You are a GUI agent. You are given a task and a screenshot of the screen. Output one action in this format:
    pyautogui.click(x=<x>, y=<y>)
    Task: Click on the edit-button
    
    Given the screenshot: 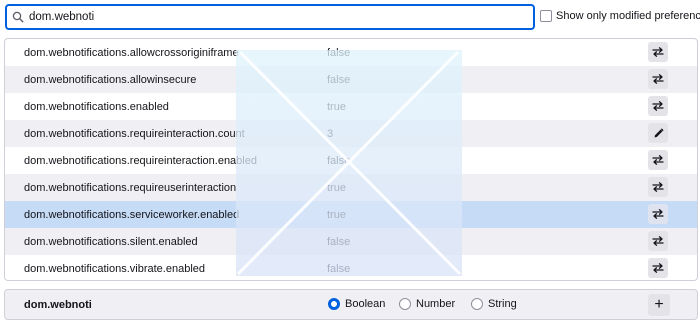 What is the action you would take?
    pyautogui.click(x=658, y=133)
    